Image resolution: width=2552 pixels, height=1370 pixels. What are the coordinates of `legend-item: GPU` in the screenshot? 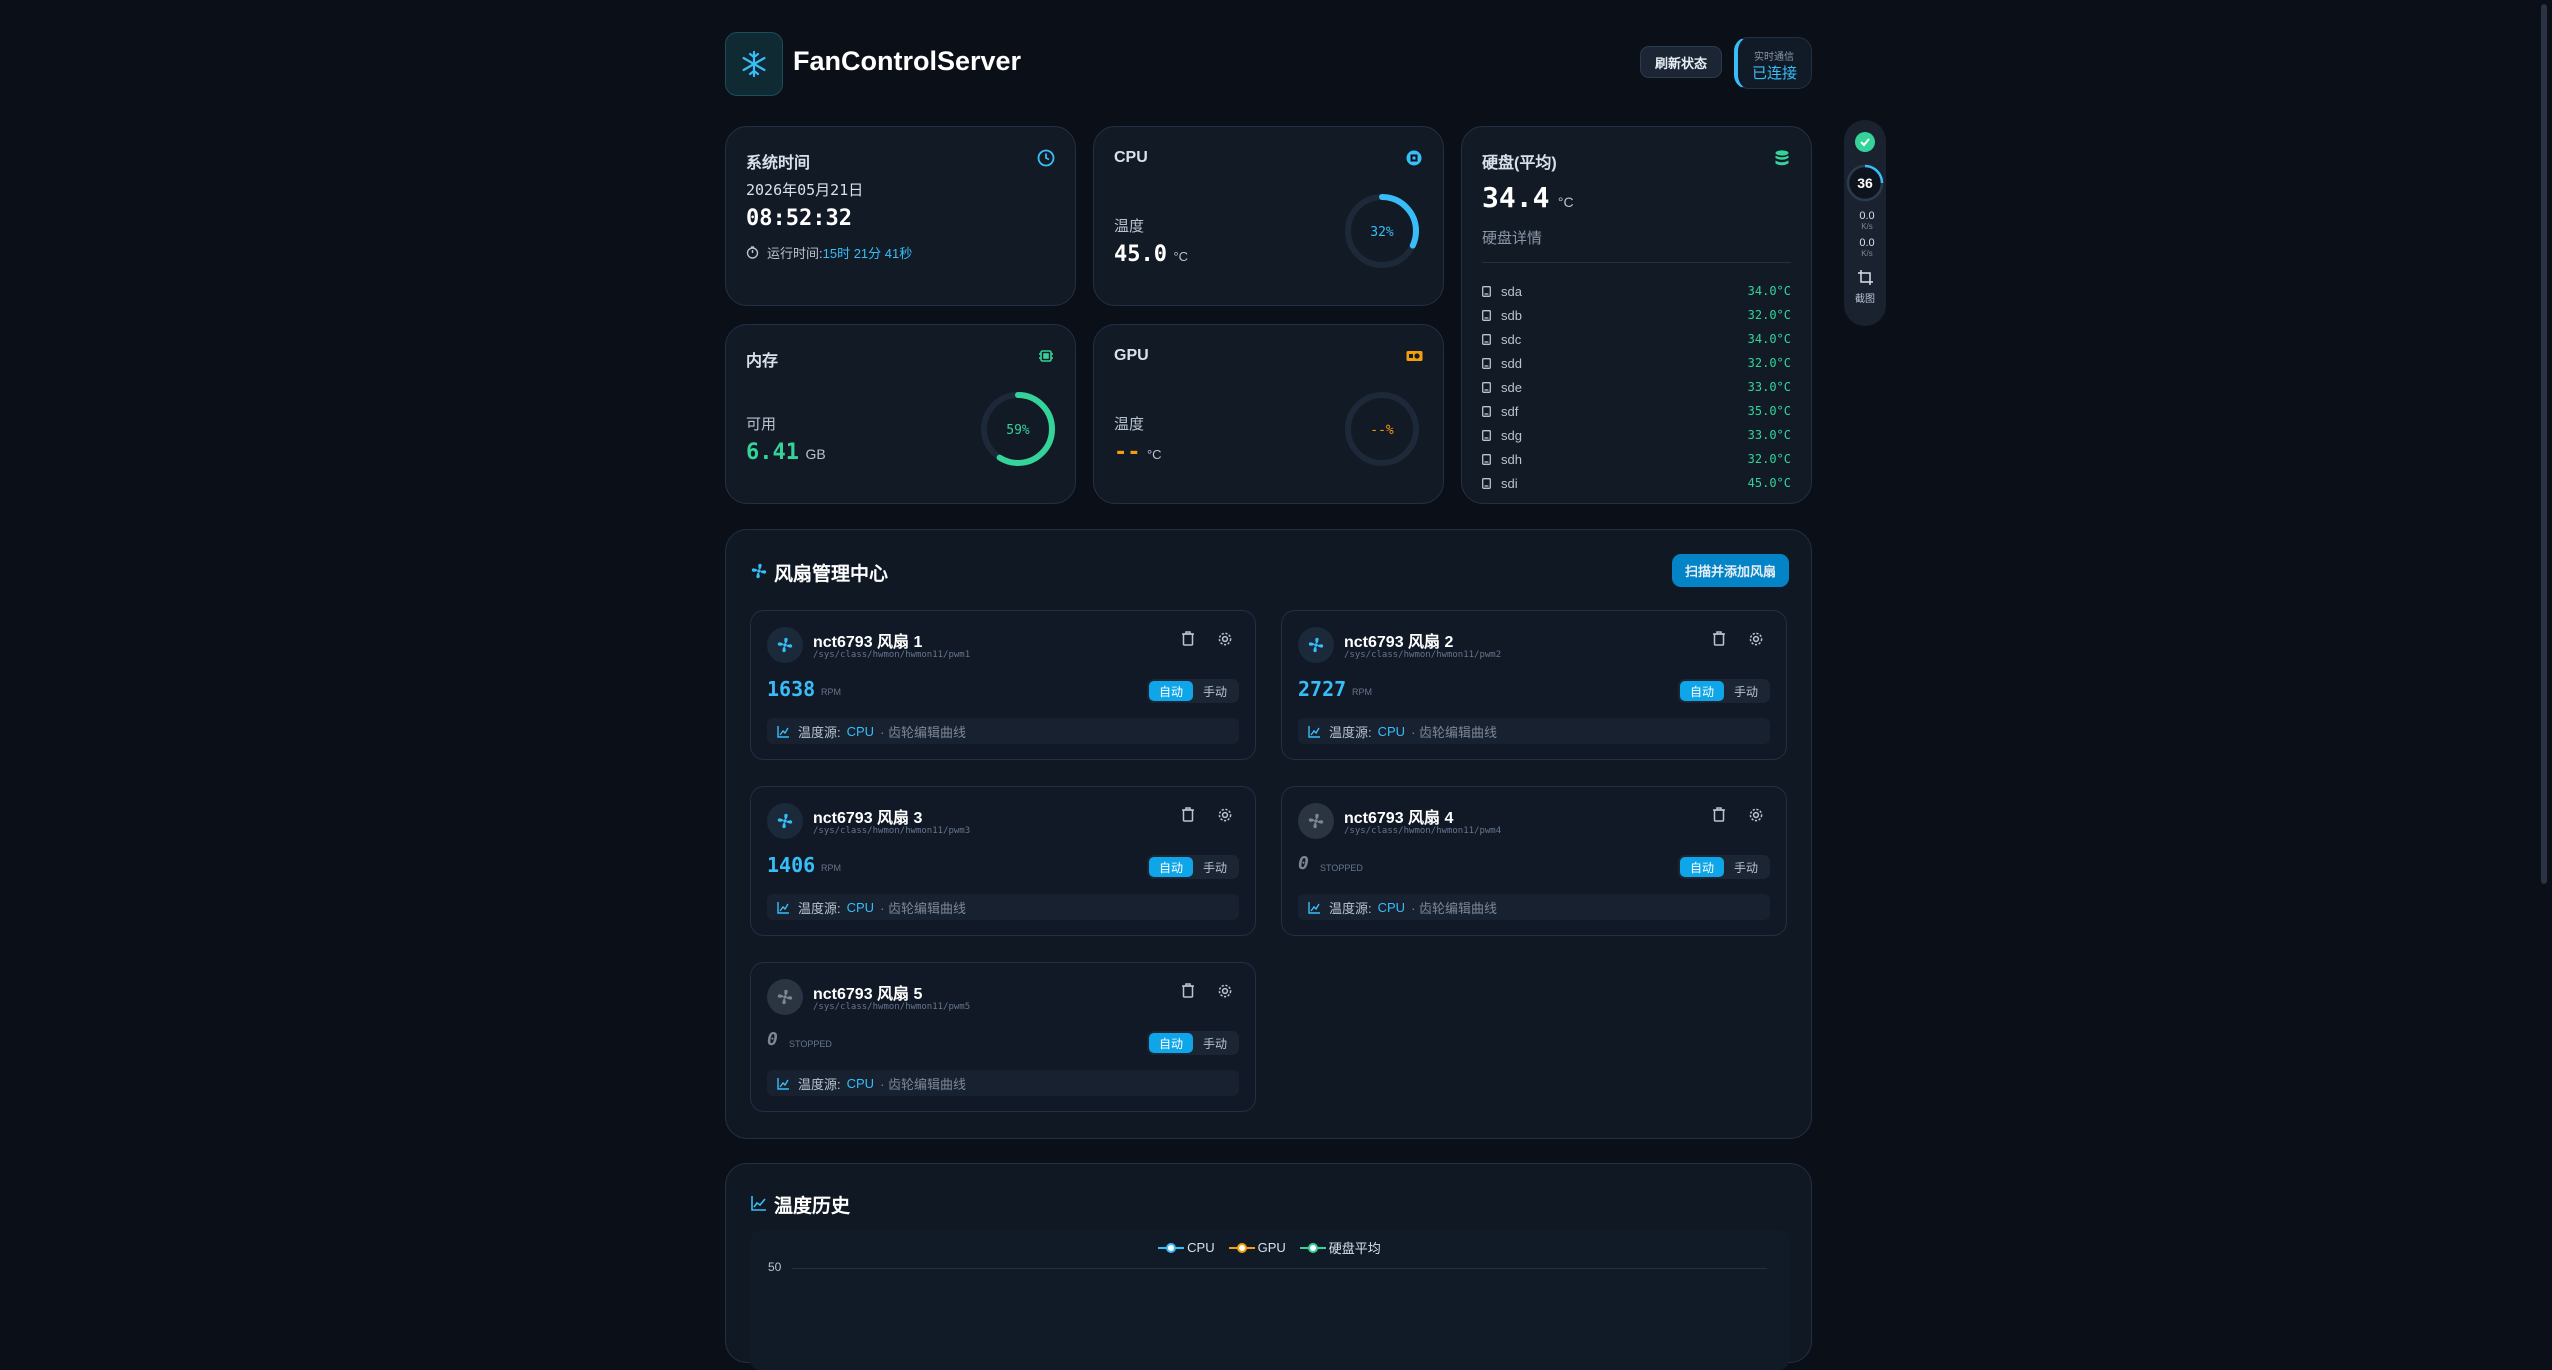 It's located at (1257, 1247).